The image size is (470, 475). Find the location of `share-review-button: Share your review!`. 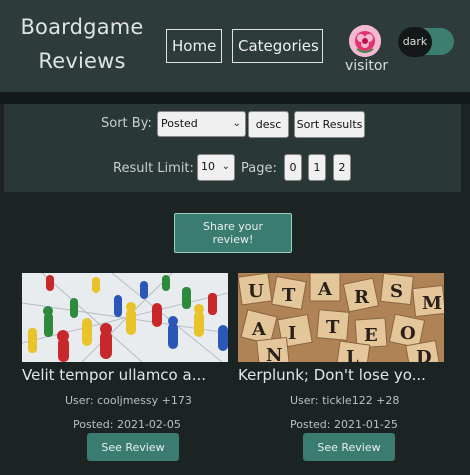

share-review-button: Share your review! is located at coordinates (233, 233).